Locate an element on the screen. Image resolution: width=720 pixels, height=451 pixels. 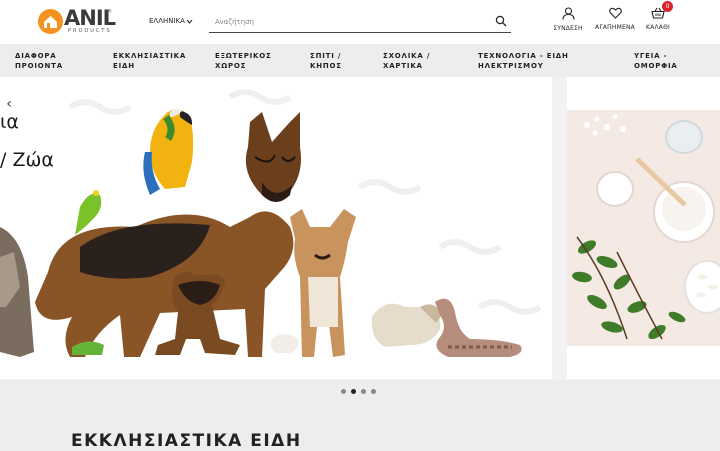
nav-label-line1: ΔΙΑΦΟΡΑ is located at coordinates (36, 56).